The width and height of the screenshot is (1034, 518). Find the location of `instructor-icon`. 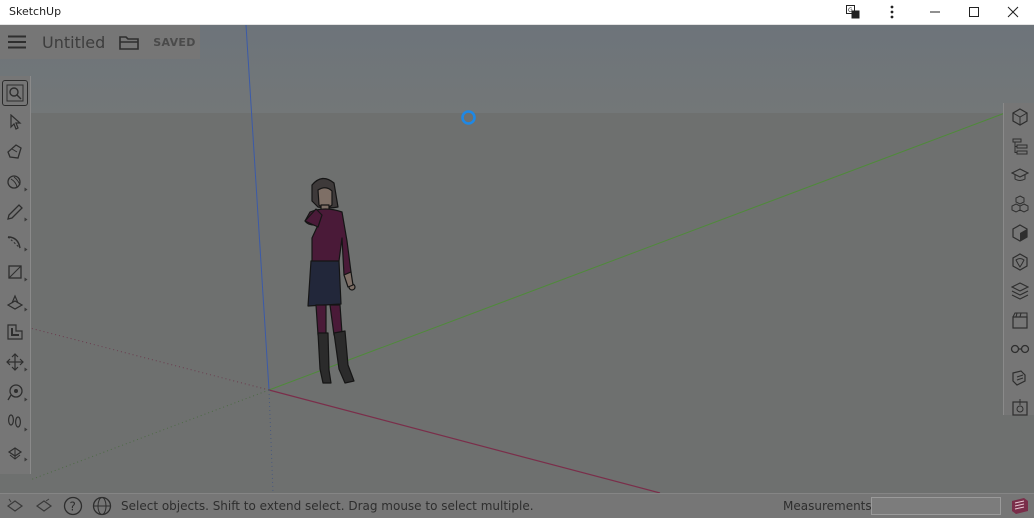

instructor-icon is located at coordinates (1020, 174).